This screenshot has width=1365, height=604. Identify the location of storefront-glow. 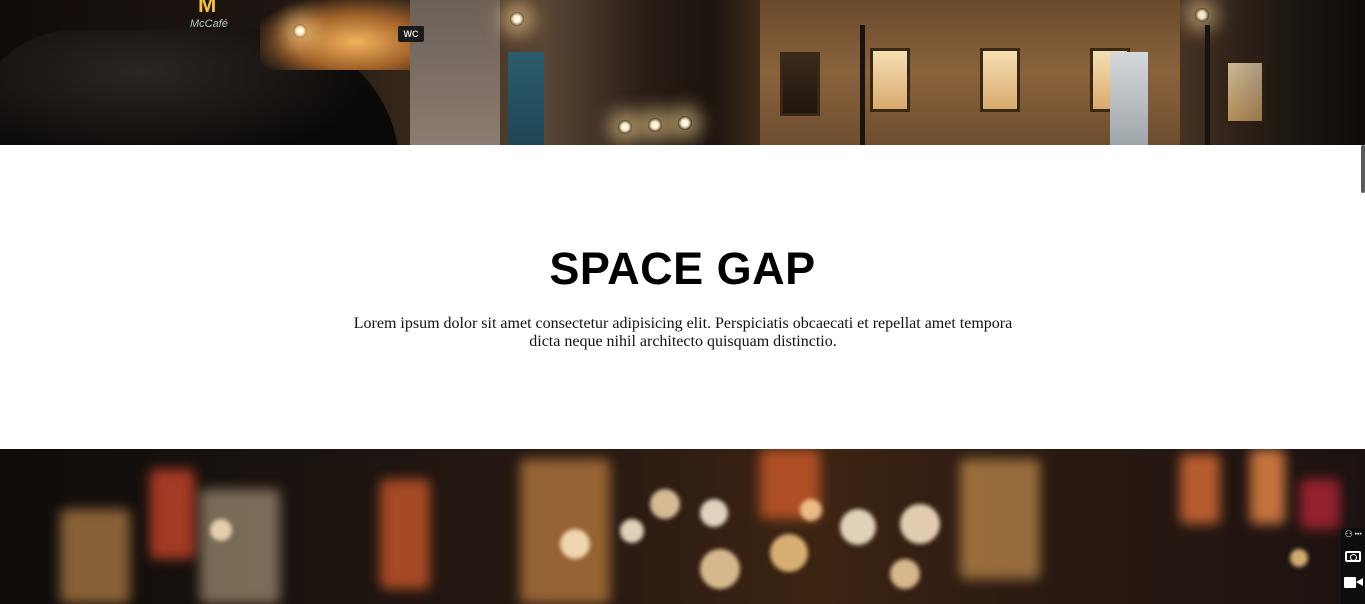
(340, 35).